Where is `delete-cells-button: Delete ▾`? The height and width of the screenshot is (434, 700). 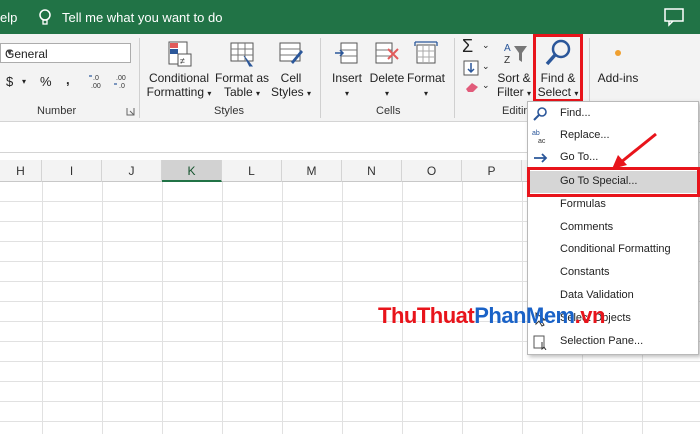
delete-cells-button: Delete ▾ is located at coordinates (387, 70).